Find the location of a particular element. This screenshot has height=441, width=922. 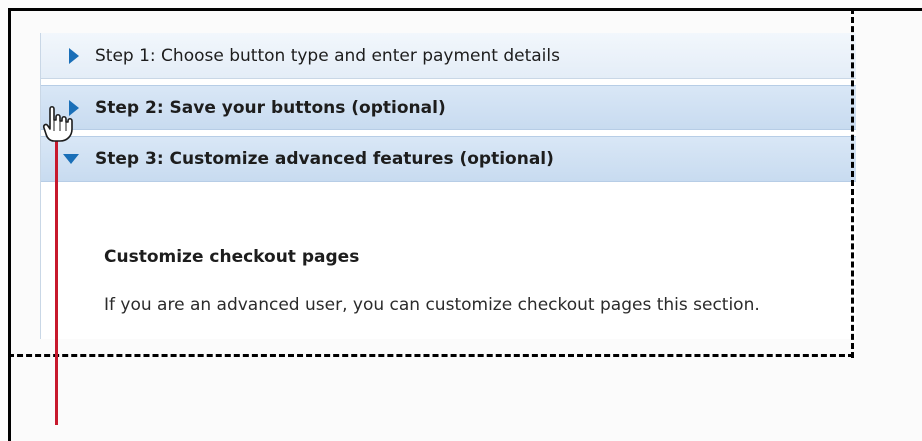

focus-outline-bottom is located at coordinates (431, 355).